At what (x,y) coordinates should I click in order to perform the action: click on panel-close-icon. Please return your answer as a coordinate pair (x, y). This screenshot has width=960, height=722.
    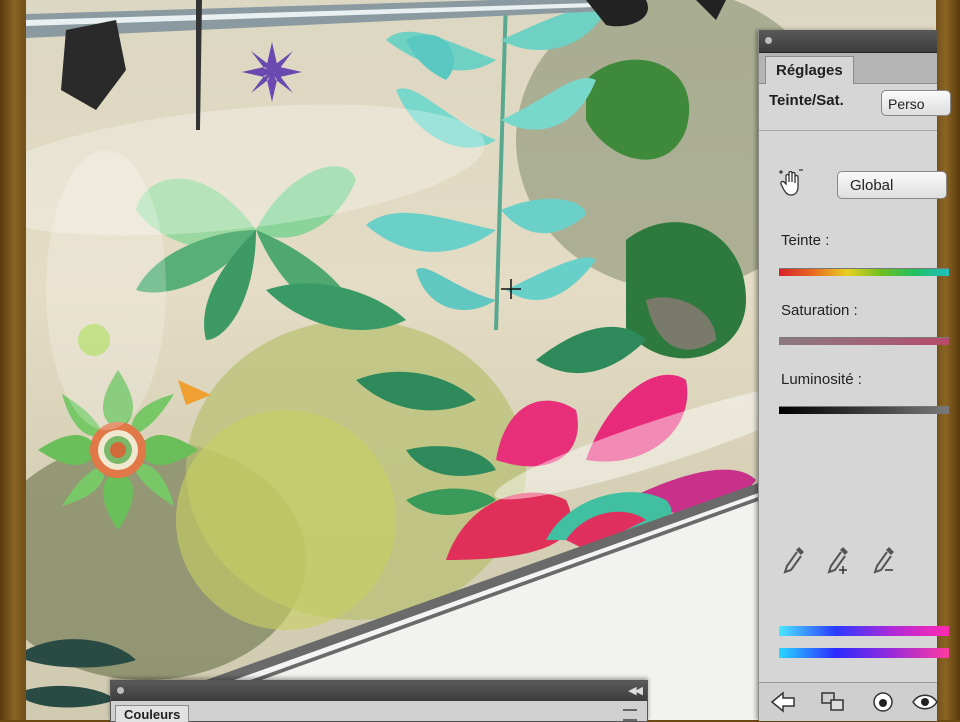
    Looking at the image, I should click on (768, 40).